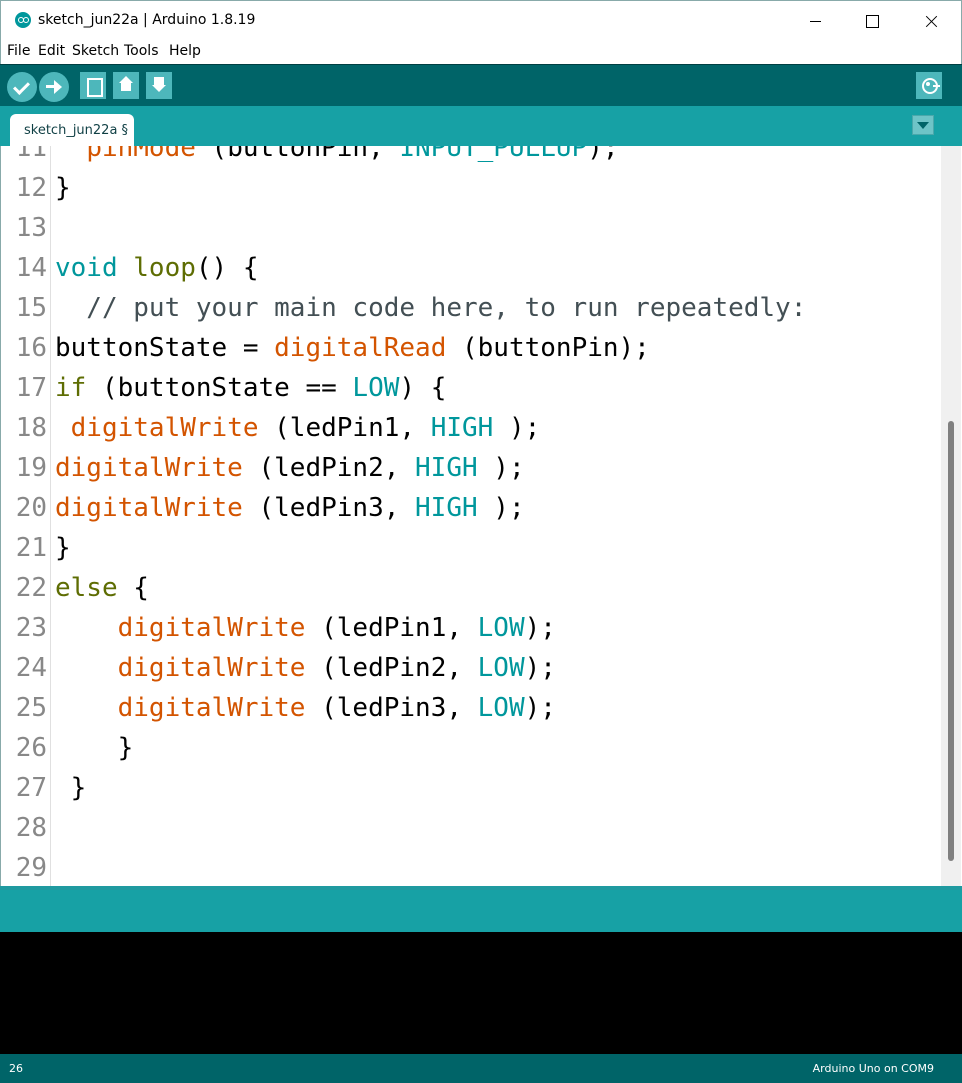 Image resolution: width=962 pixels, height=1083 pixels. I want to click on serial-monitor-icon-dot, so click(928, 84).